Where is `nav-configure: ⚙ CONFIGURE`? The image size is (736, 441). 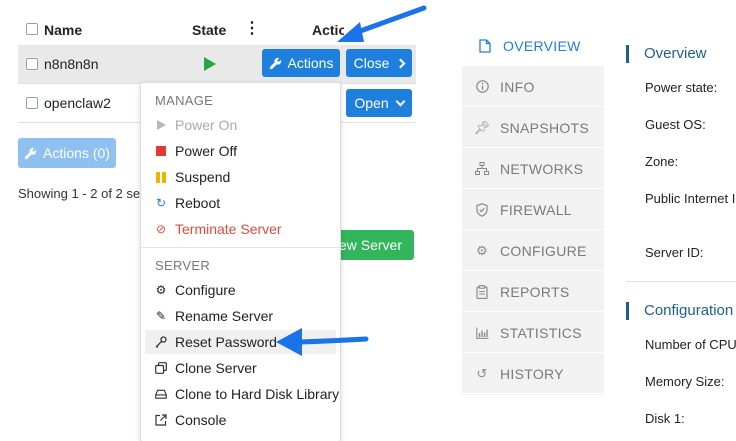 nav-configure: ⚙ CONFIGURE is located at coordinates (533, 251).